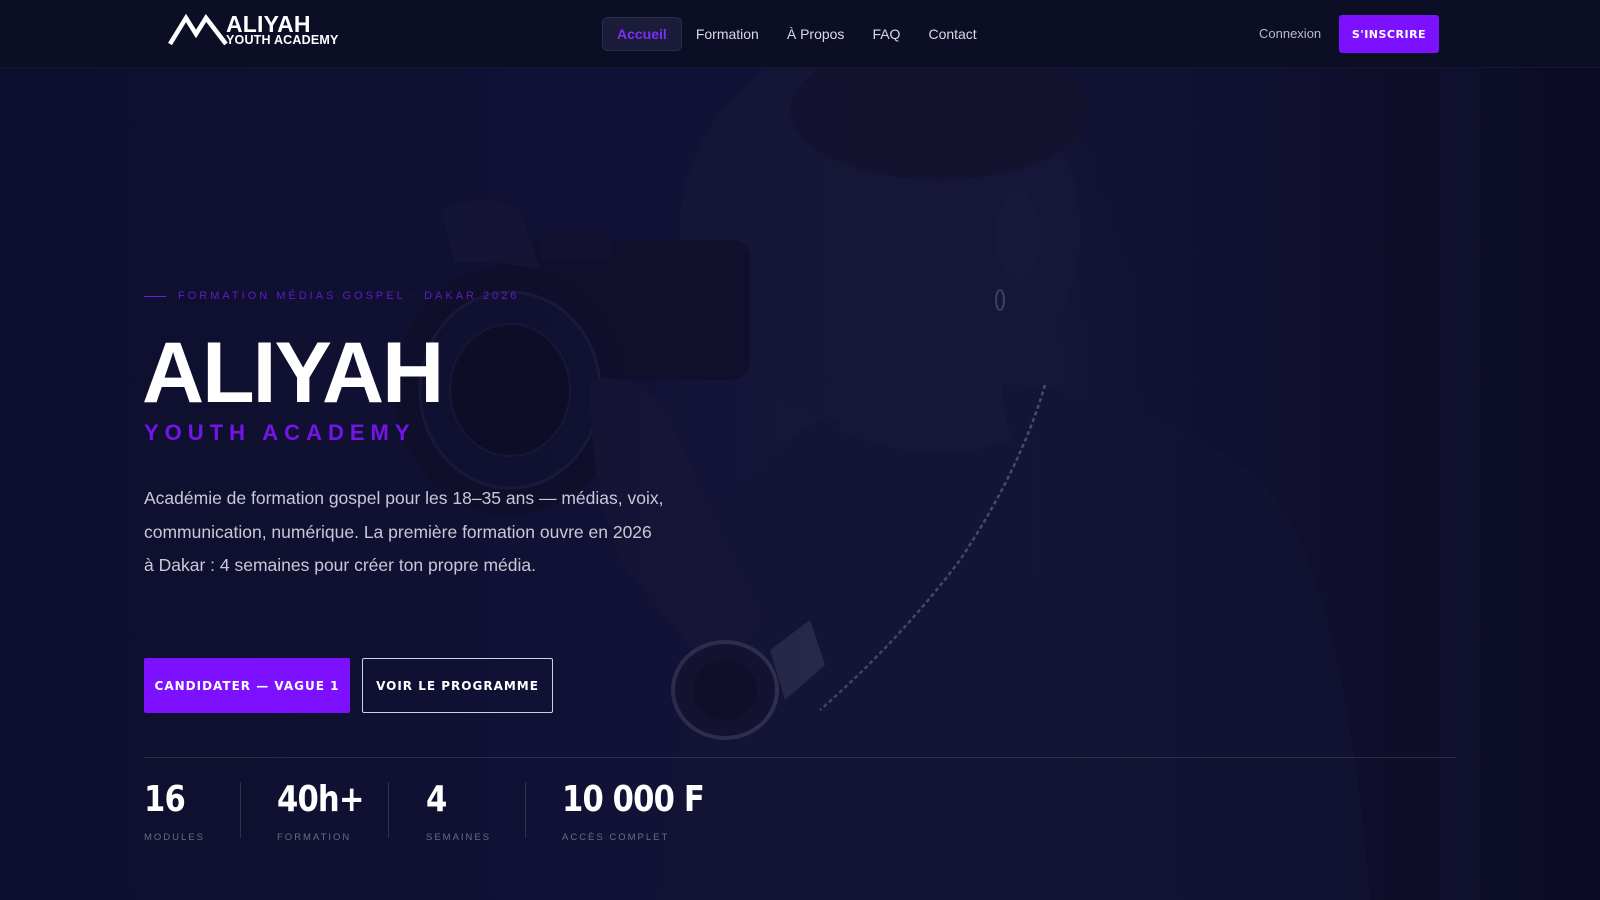  What do you see at coordinates (800, 757) in the screenshot?
I see `stats-divider` at bounding box center [800, 757].